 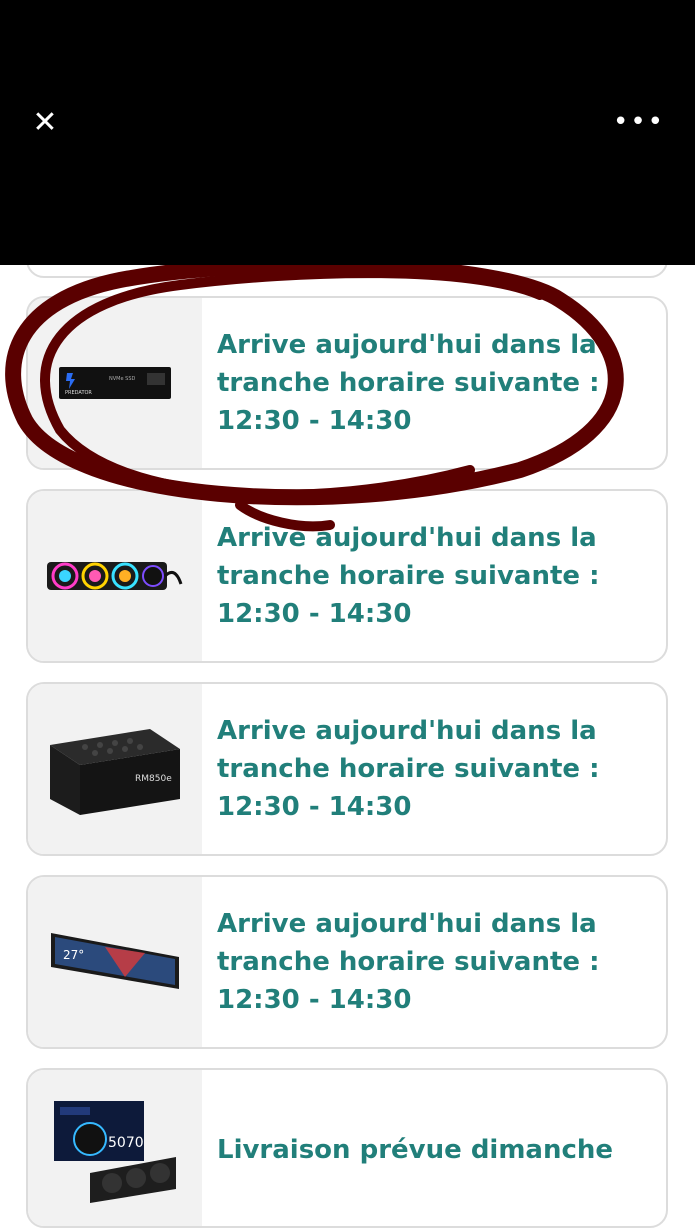 What do you see at coordinates (639, 122) in the screenshot?
I see `more-horizontal-icon: •••` at bounding box center [639, 122].